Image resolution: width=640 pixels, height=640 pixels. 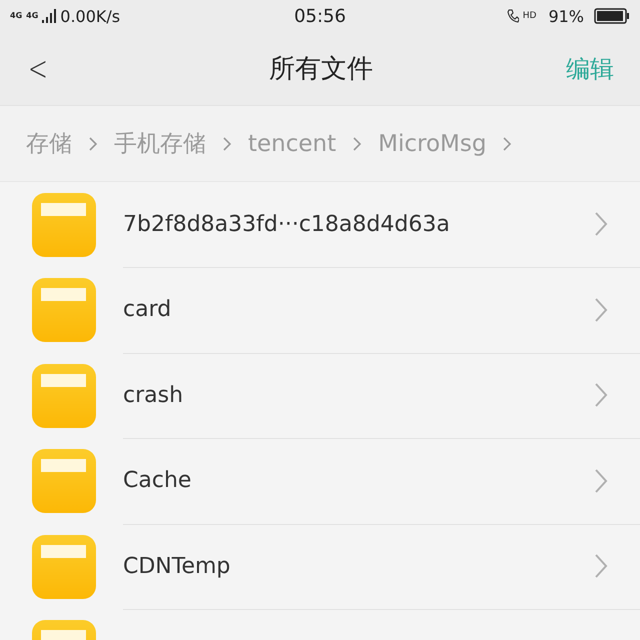 What do you see at coordinates (177, 566) in the screenshot?
I see `folder-name: CDNTemp` at bounding box center [177, 566].